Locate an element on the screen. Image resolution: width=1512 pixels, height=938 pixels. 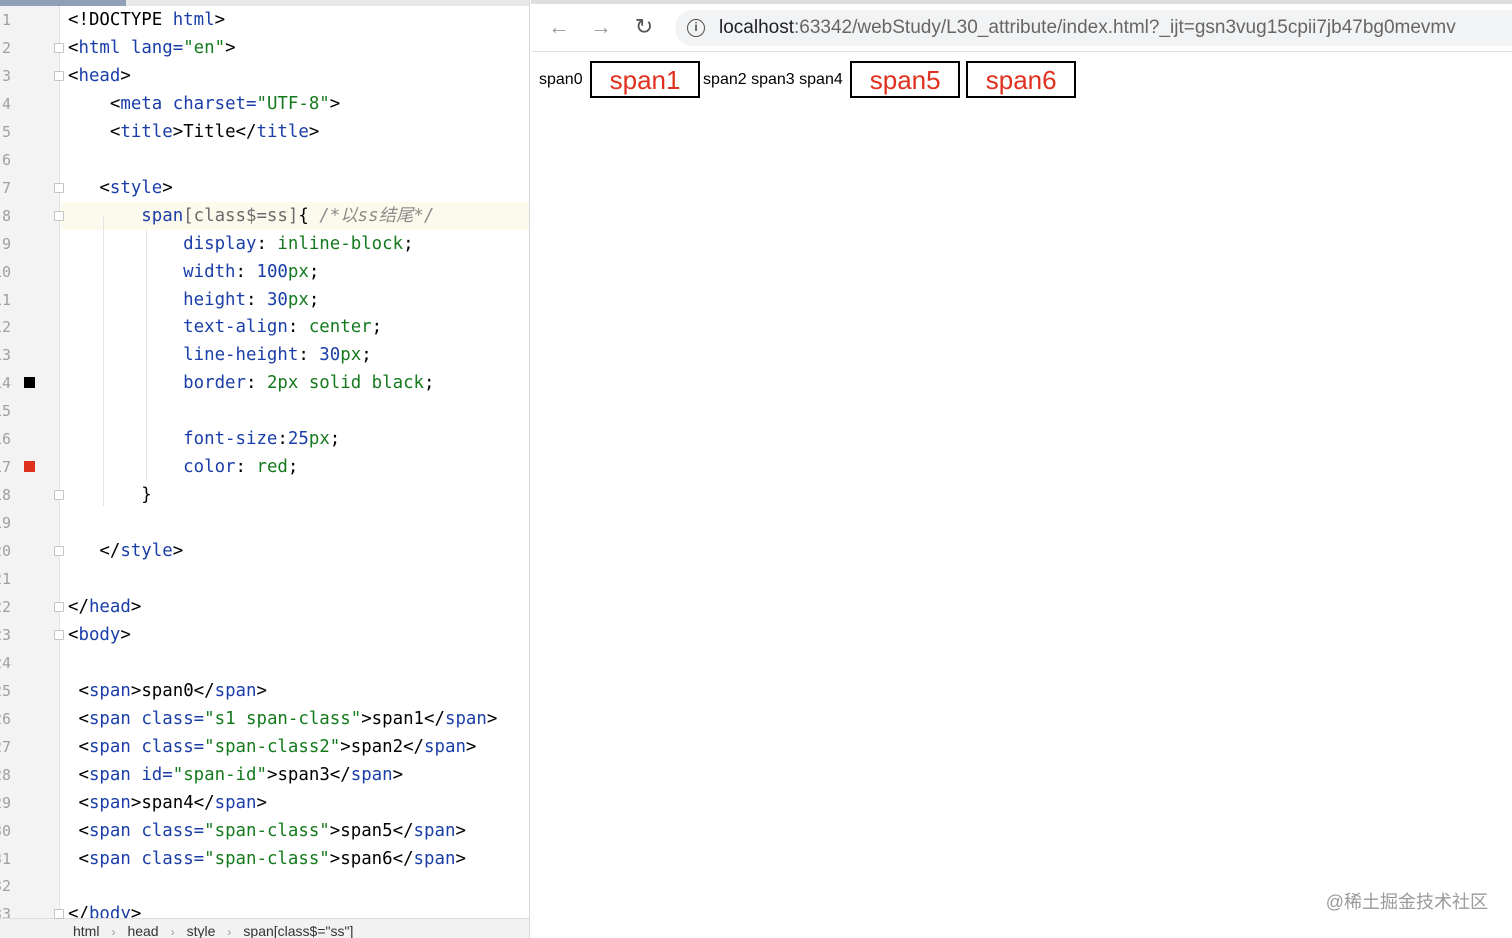
back-icon: ← is located at coordinates (559, 27).